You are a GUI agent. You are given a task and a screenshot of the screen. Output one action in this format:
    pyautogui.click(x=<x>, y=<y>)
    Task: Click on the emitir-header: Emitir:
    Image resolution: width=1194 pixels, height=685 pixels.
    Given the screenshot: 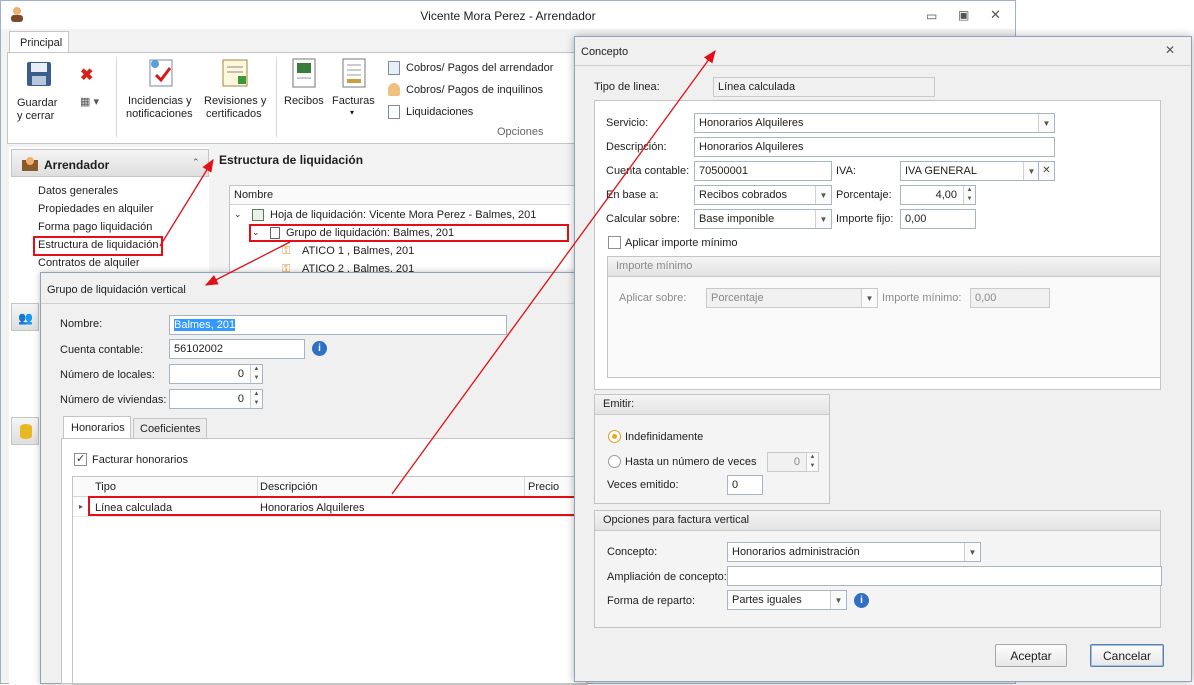 What is the action you would take?
    pyautogui.click(x=712, y=405)
    